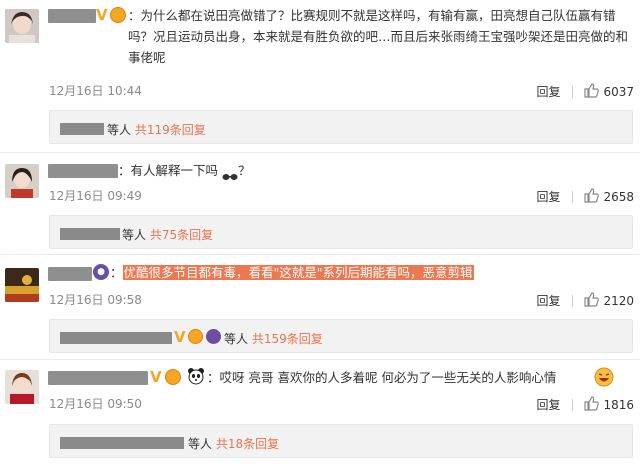 This screenshot has height=475, width=640. Describe the element at coordinates (618, 196) in the screenshot. I see `like-count: 2658` at that location.